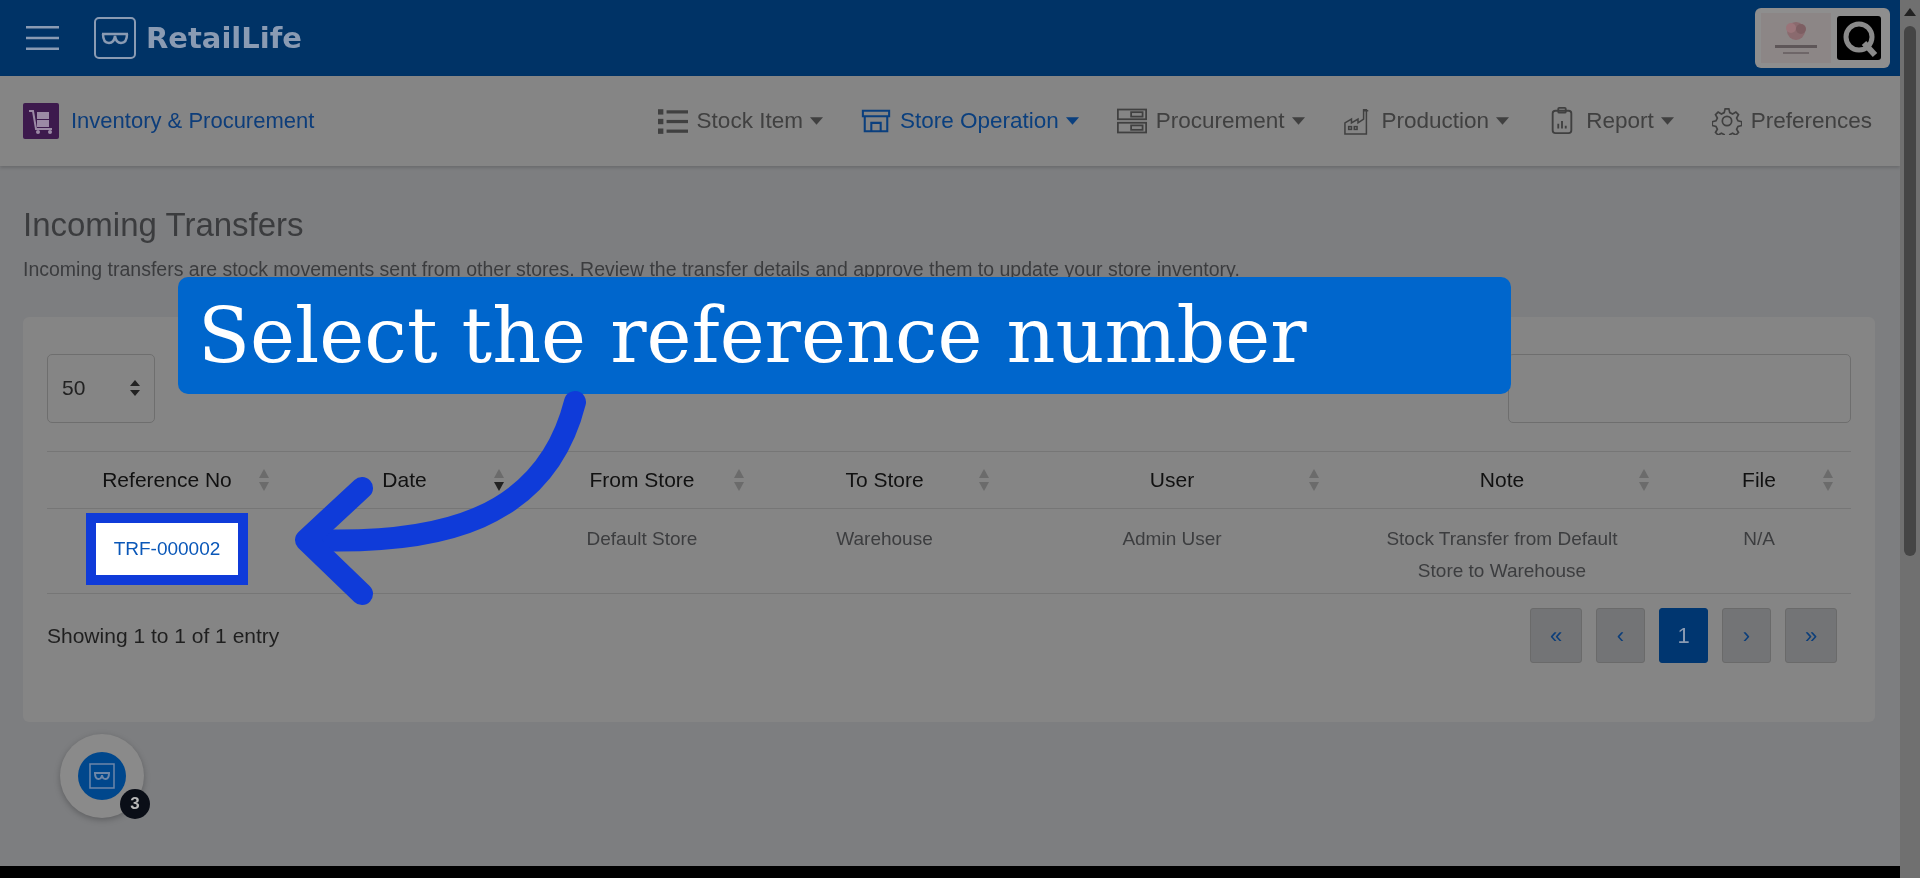  What do you see at coordinates (135, 388) in the screenshot?
I see `sort-arrows-icon` at bounding box center [135, 388].